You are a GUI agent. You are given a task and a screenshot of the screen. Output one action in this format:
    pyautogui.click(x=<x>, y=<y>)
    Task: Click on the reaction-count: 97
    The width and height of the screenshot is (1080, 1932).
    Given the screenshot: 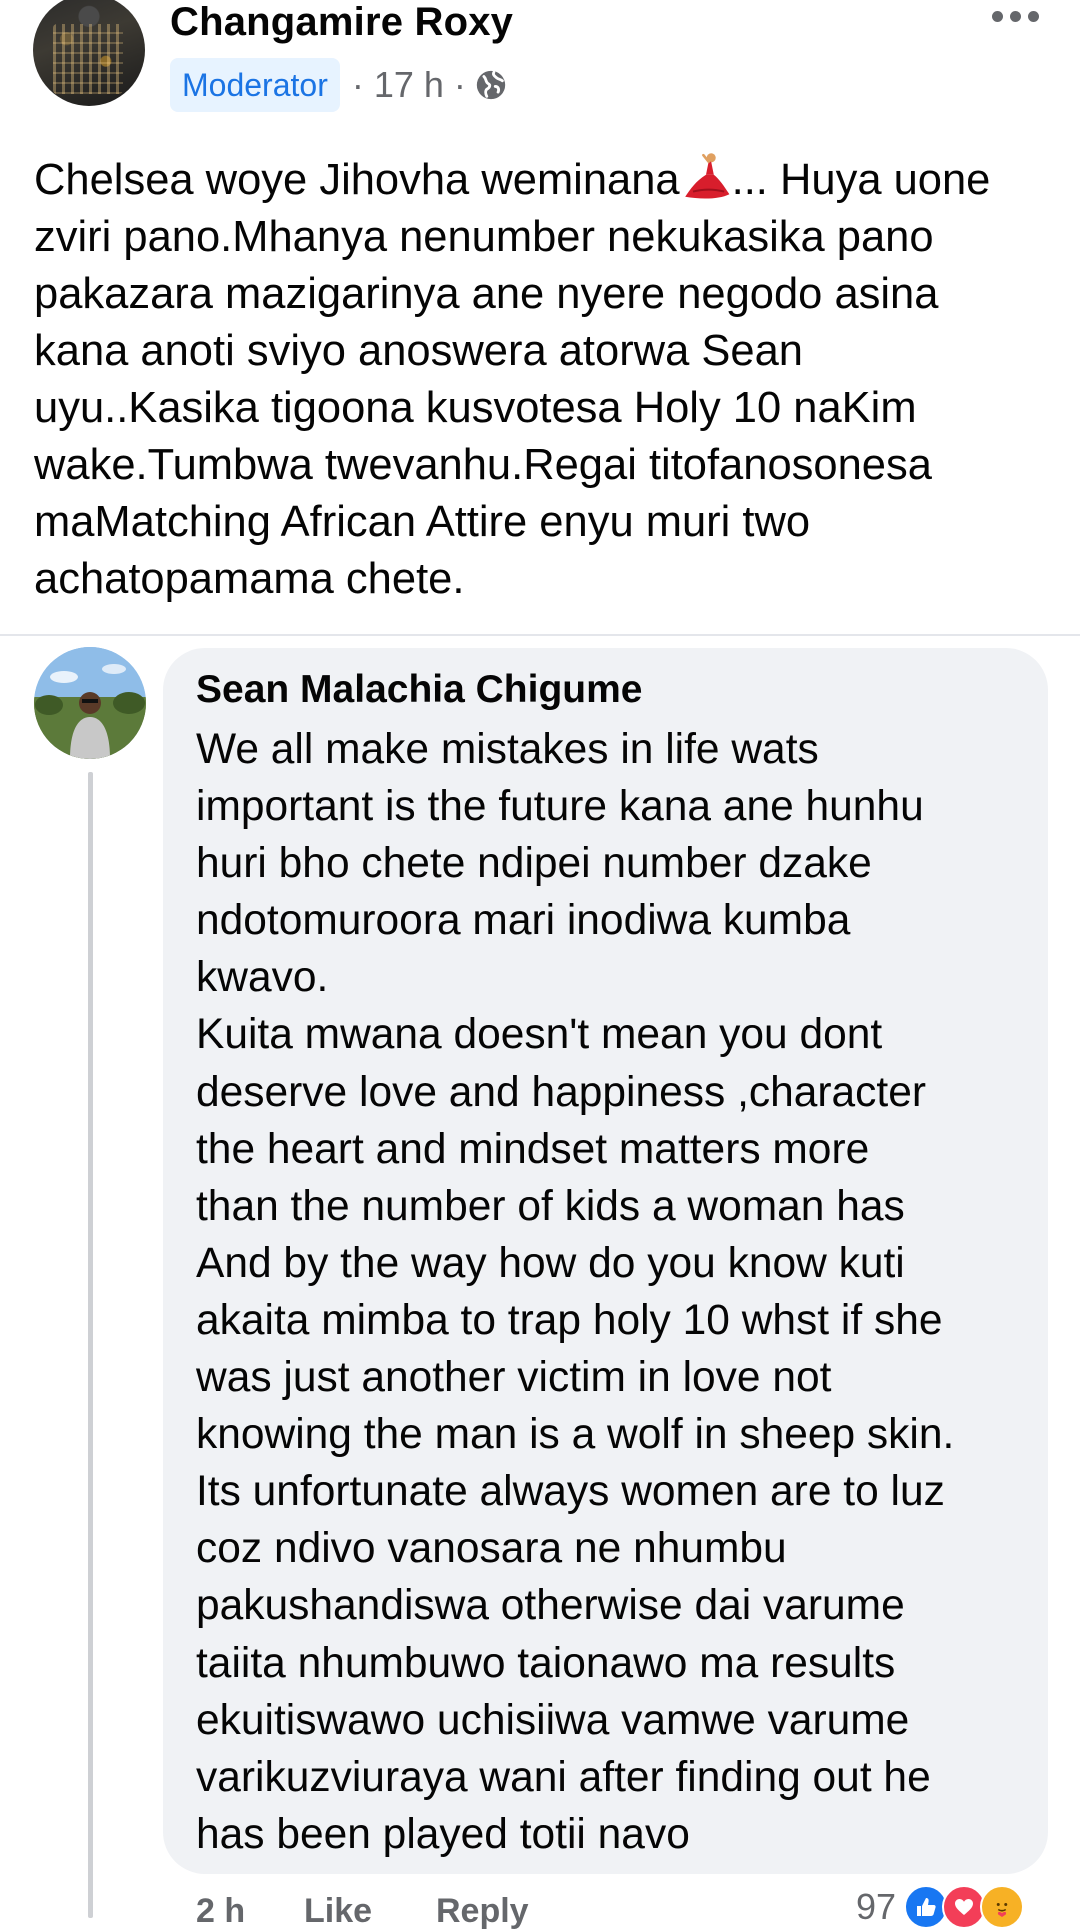 What is the action you would take?
    pyautogui.click(x=876, y=1906)
    